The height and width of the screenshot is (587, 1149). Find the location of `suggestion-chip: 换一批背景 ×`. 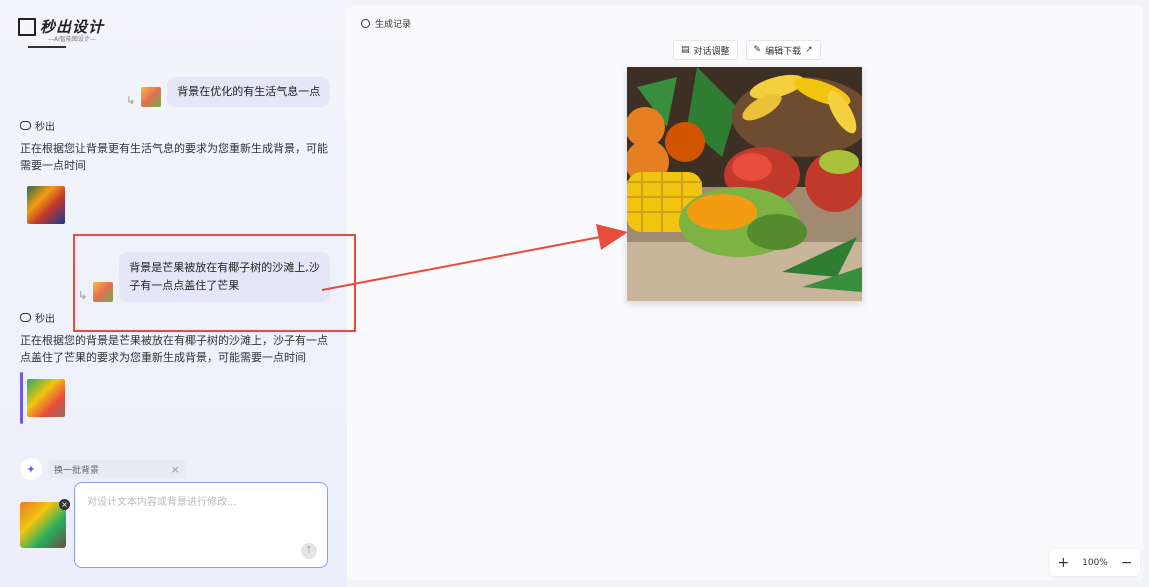

suggestion-chip: 换一批背景 × is located at coordinates (117, 469).